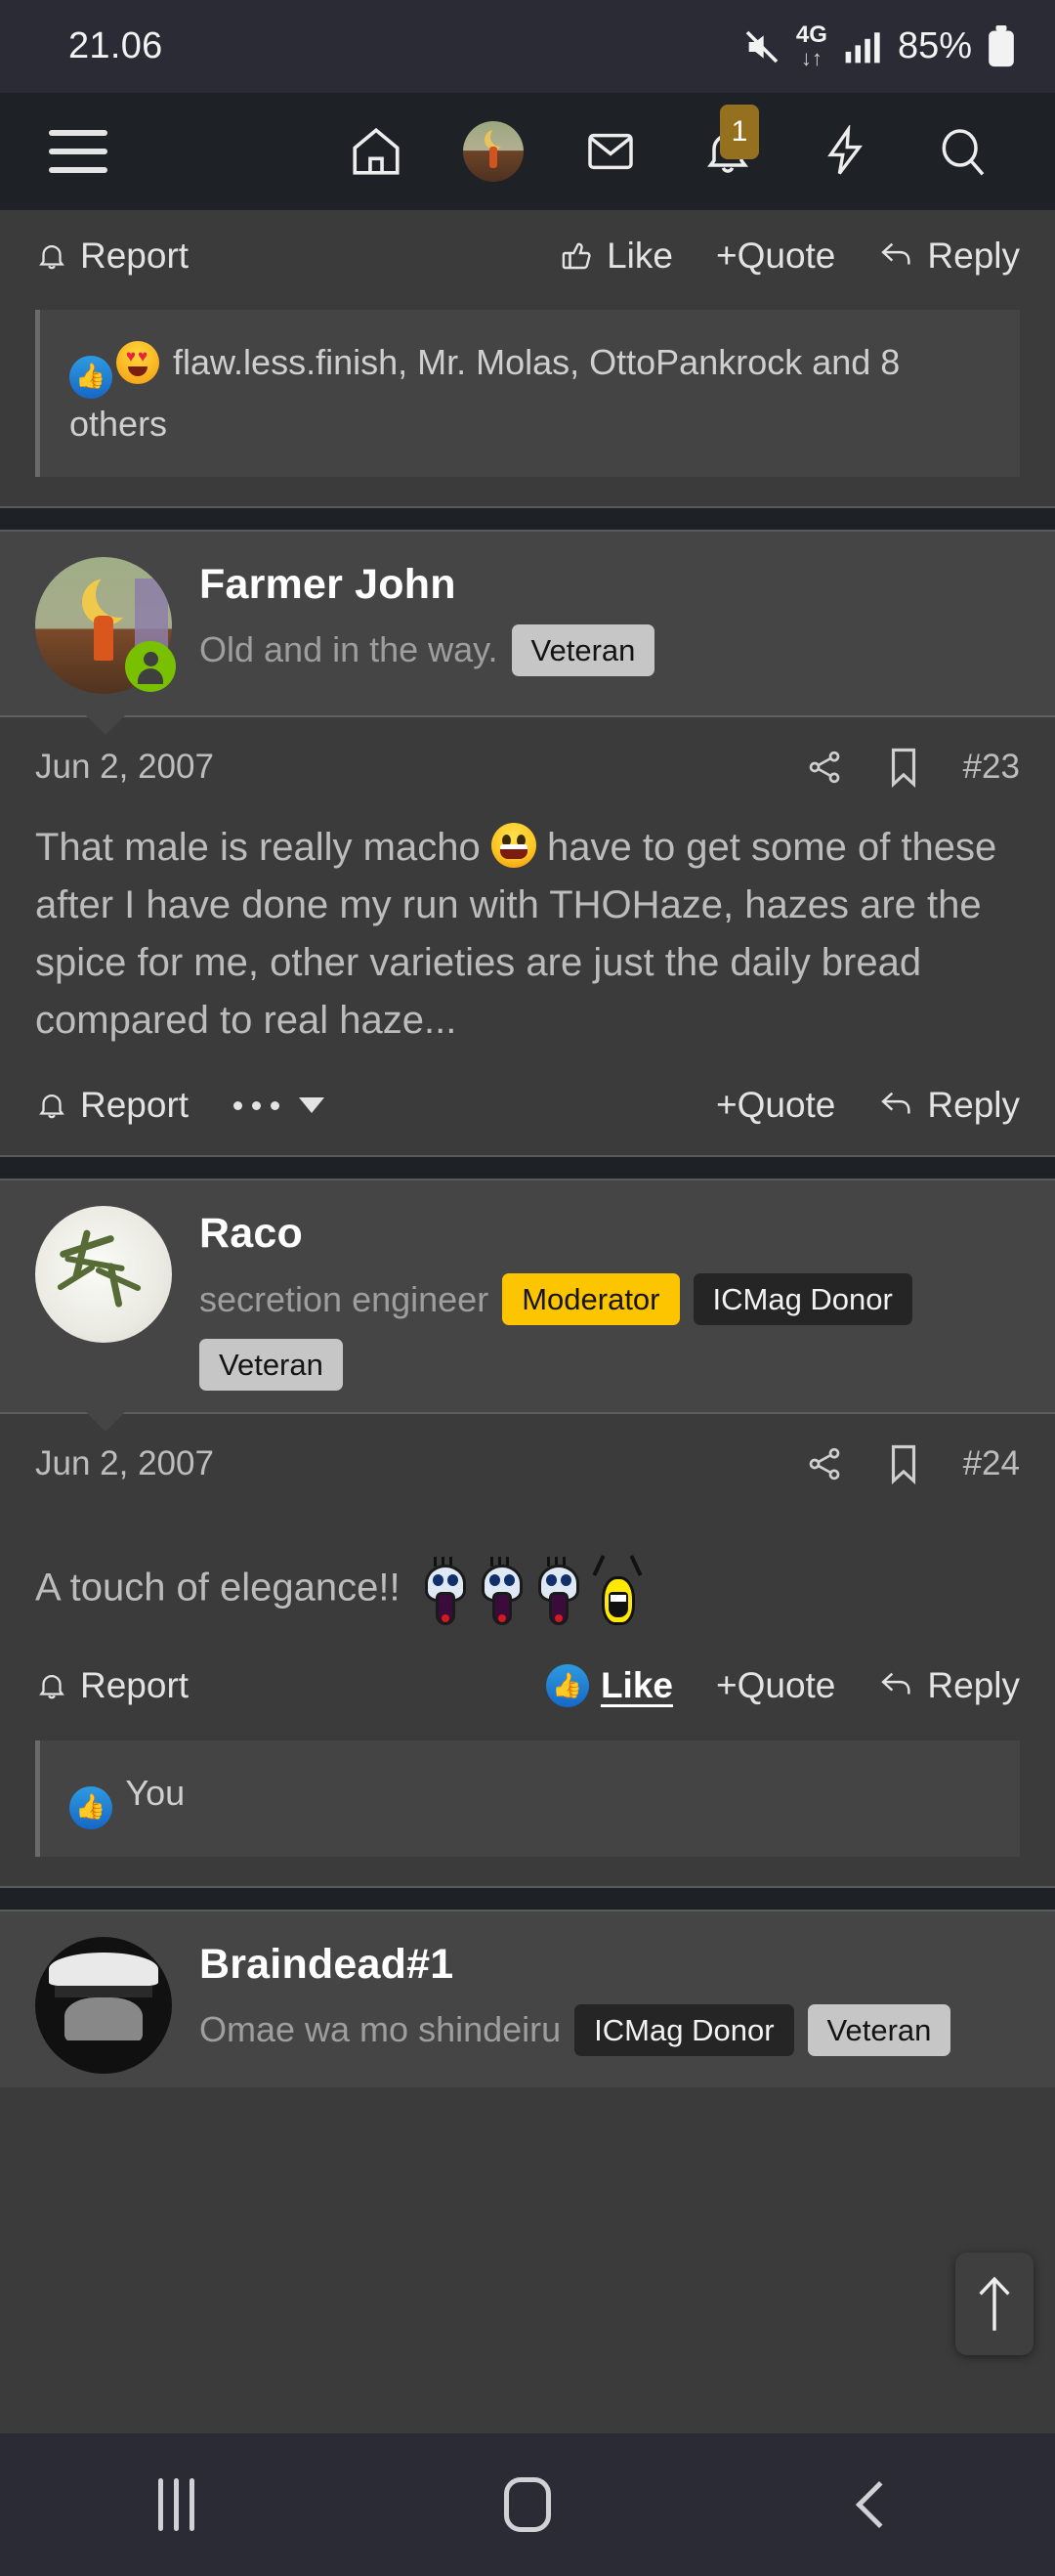 The image size is (1055, 2576). I want to click on shocked-smiley-icon, so click(502, 1592).